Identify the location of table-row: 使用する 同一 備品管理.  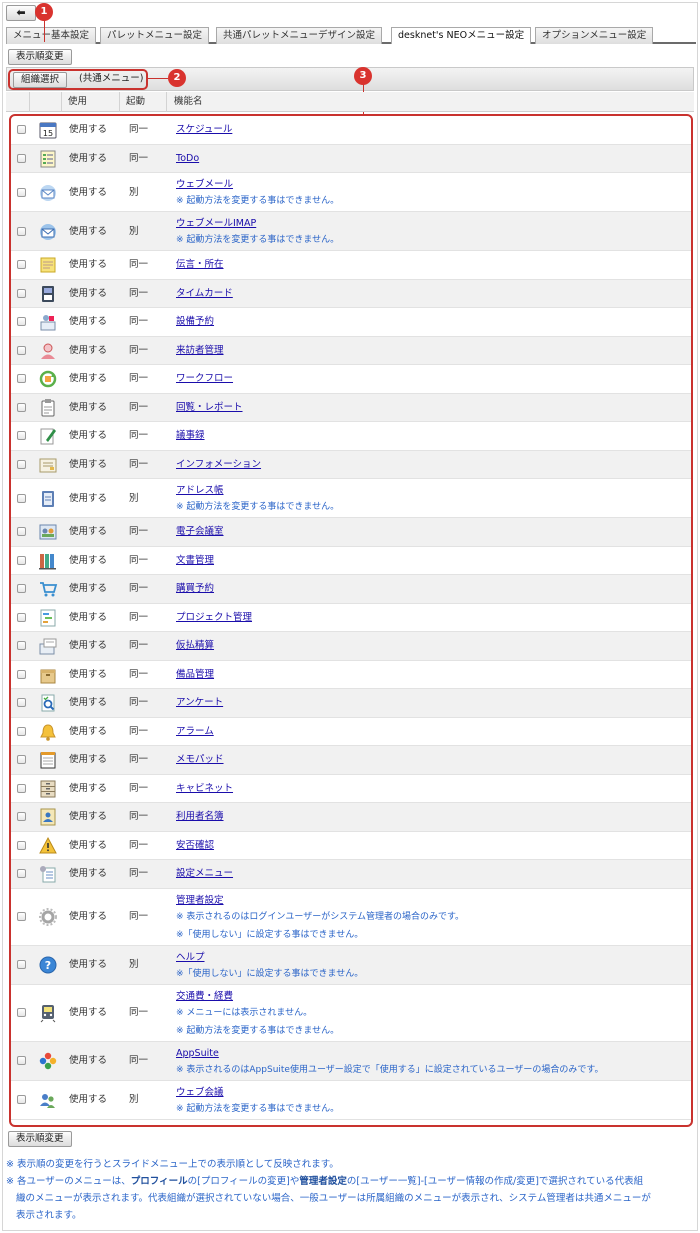
(351, 675).